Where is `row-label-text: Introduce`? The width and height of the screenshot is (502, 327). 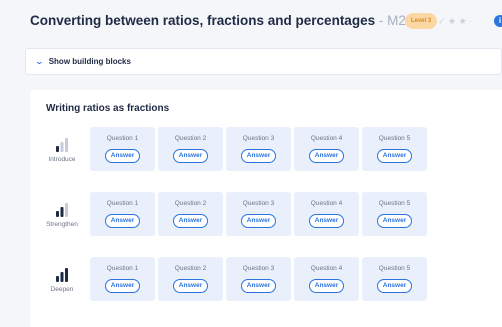 row-label-text: Introduce is located at coordinates (62, 159).